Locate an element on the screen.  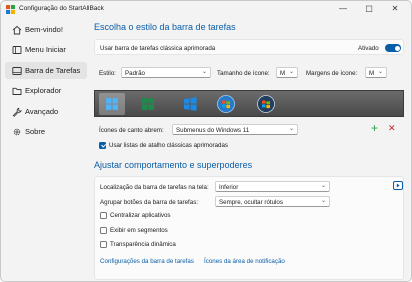
location-value: Inferior is located at coordinates (229, 187).